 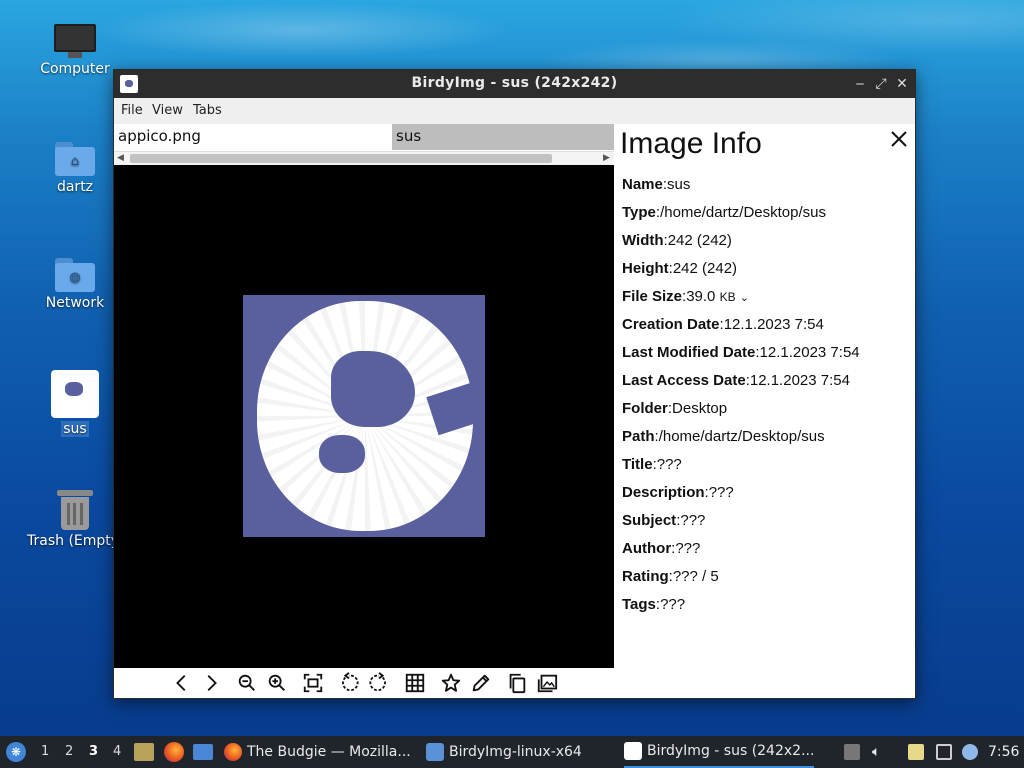 I want to click on info-row-description: Description:???, so click(x=678, y=492).